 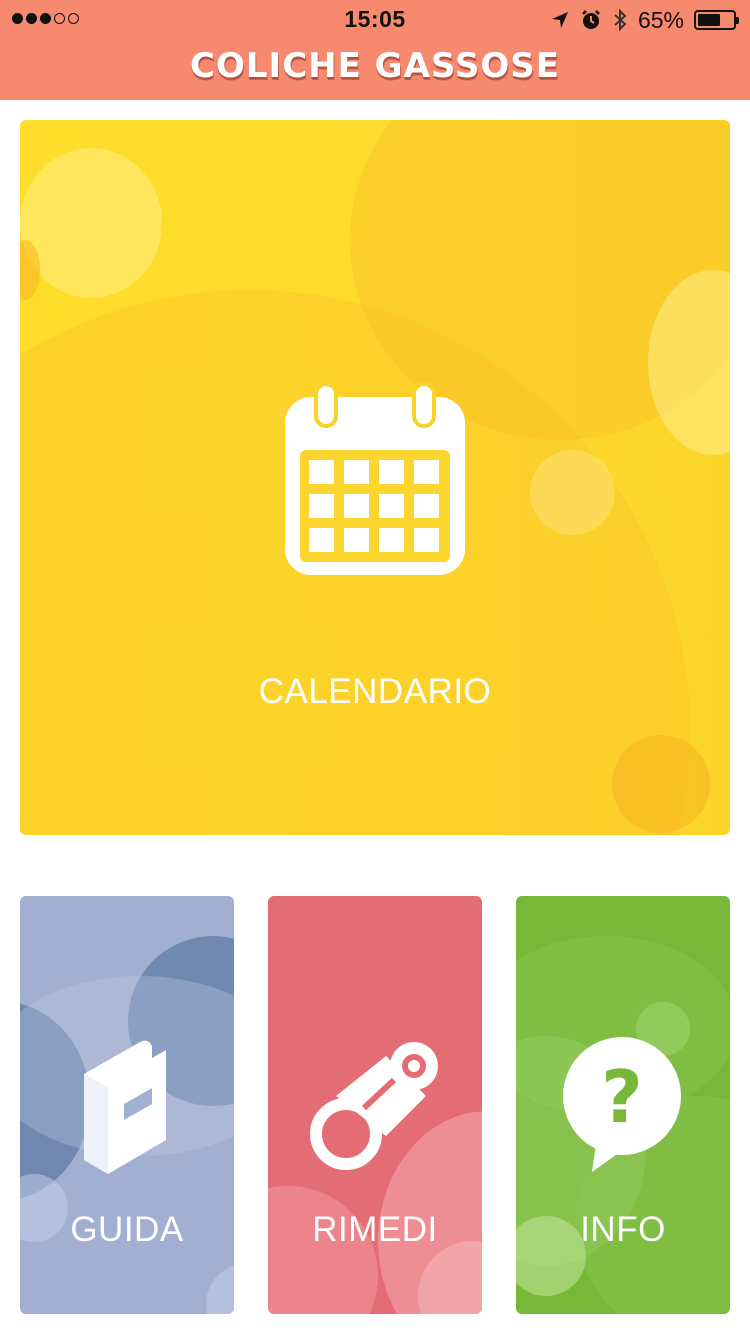 I want to click on info-tile: ? INFO, so click(x=623, y=1105).